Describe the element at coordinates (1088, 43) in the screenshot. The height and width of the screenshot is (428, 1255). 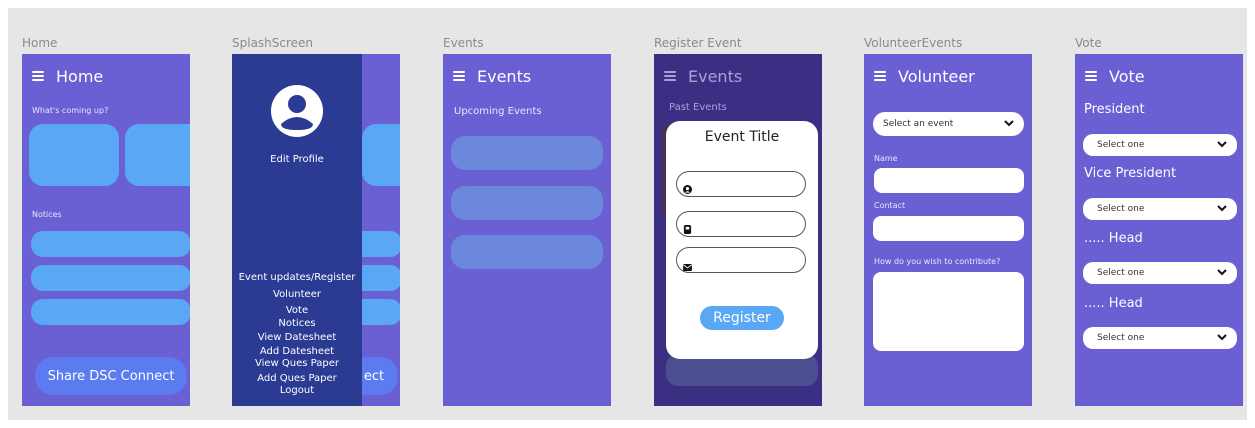
I see `frame-label-vote: Vote` at that location.